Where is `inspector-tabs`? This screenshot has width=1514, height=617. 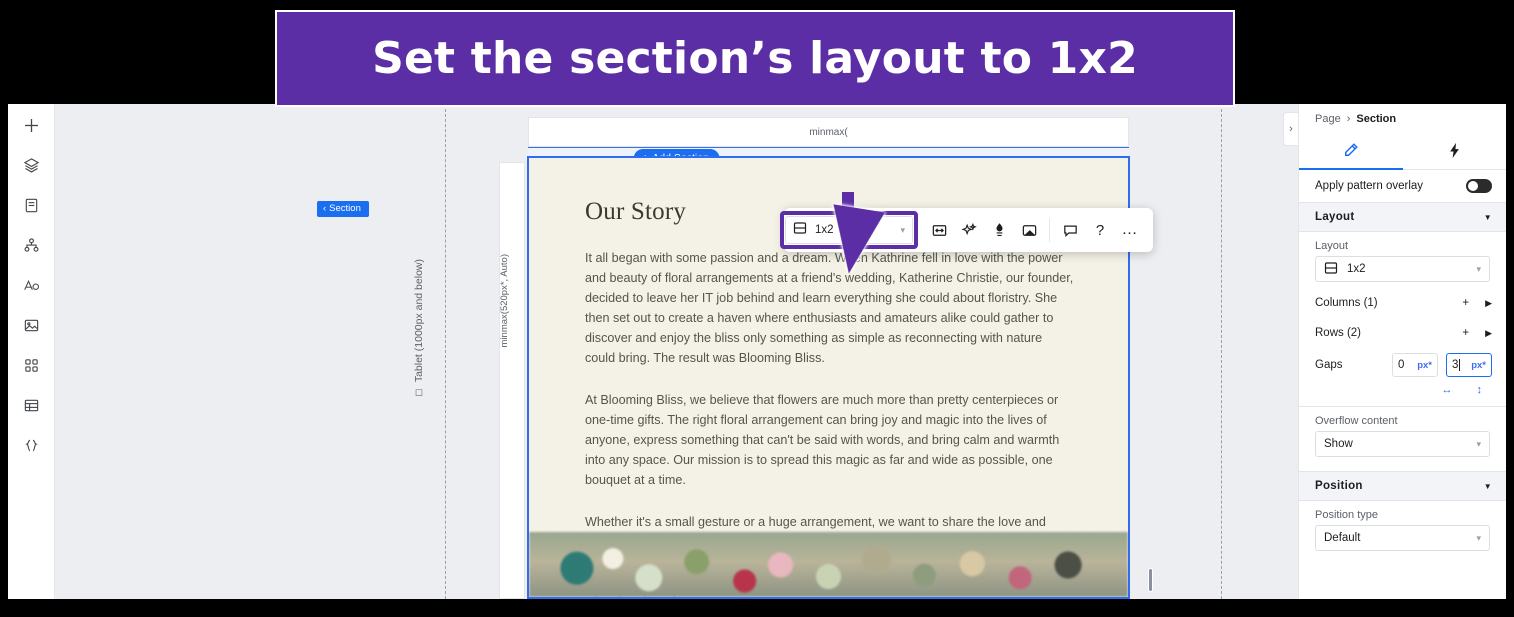 inspector-tabs is located at coordinates (1402, 152).